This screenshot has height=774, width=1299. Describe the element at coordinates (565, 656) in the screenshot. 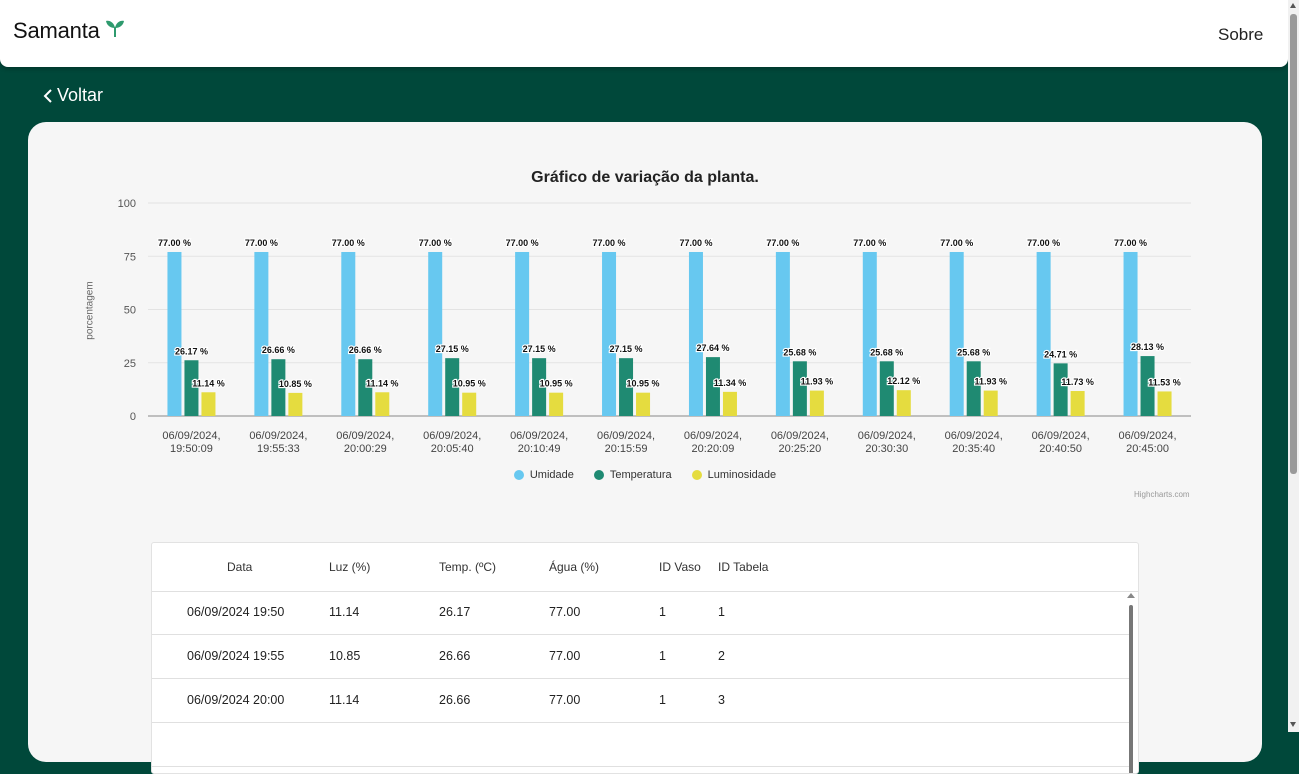

I see `table-cell: 77.00` at that location.